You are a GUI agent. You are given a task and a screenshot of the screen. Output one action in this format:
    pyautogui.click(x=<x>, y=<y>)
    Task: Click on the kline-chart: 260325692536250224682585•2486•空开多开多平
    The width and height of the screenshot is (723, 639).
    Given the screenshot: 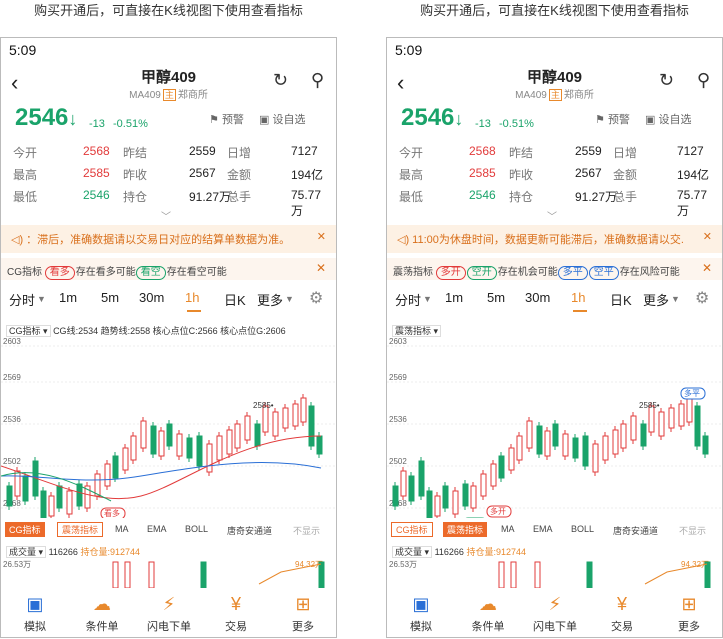 What is the action you would take?
    pyautogui.click(x=555, y=427)
    